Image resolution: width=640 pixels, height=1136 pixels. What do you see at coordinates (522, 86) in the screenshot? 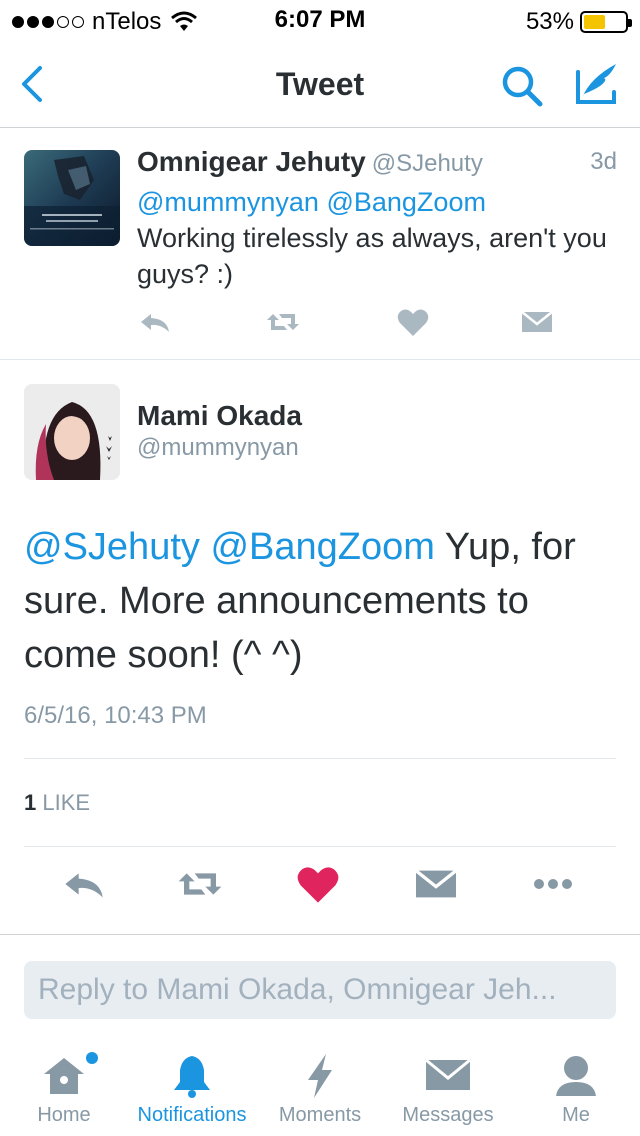
I see `search-icon` at bounding box center [522, 86].